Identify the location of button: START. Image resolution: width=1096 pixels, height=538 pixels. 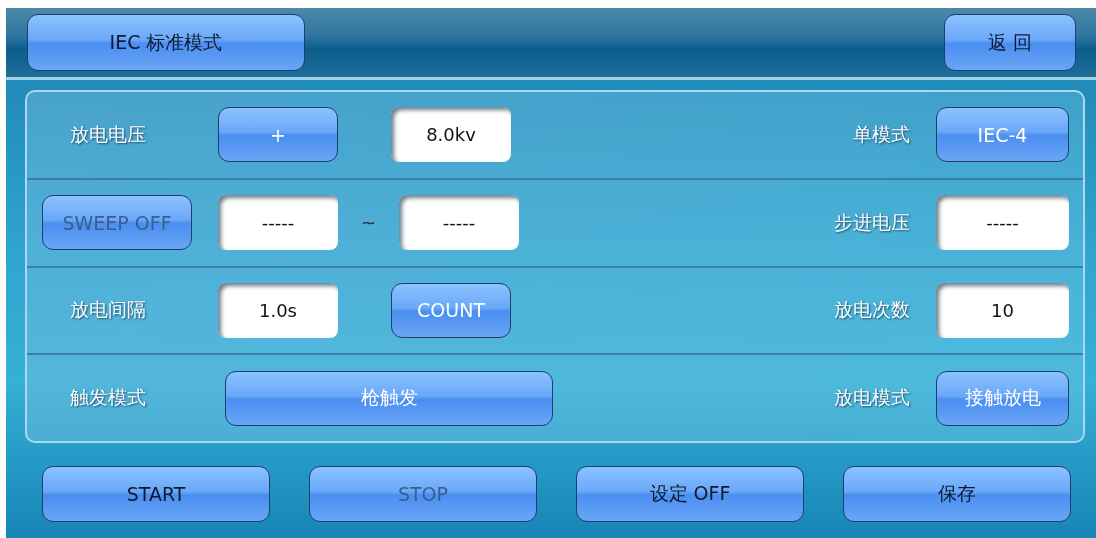
(156, 493).